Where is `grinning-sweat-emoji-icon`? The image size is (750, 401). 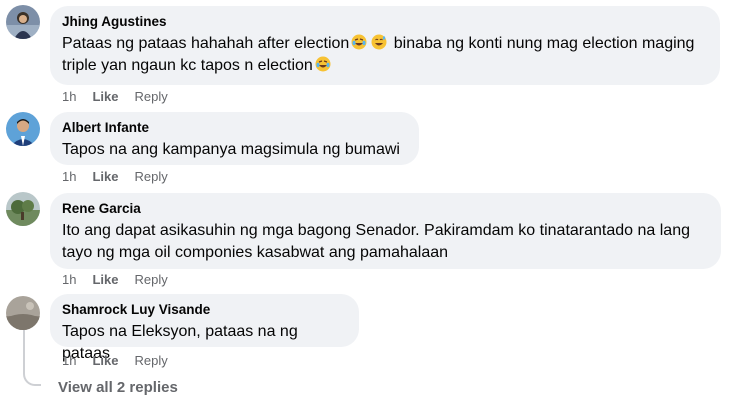 grinning-sweat-emoji-icon is located at coordinates (379, 42).